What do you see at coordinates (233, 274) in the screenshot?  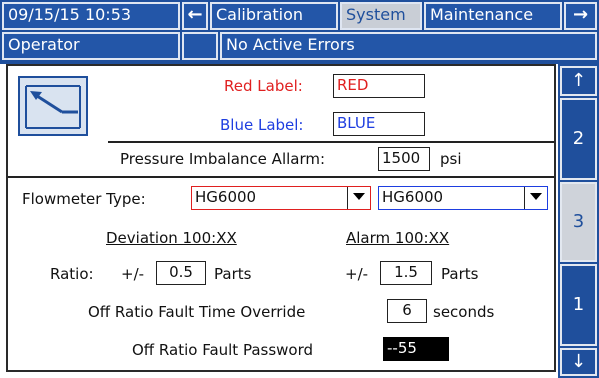 I see `deviation-unit: Parts` at bounding box center [233, 274].